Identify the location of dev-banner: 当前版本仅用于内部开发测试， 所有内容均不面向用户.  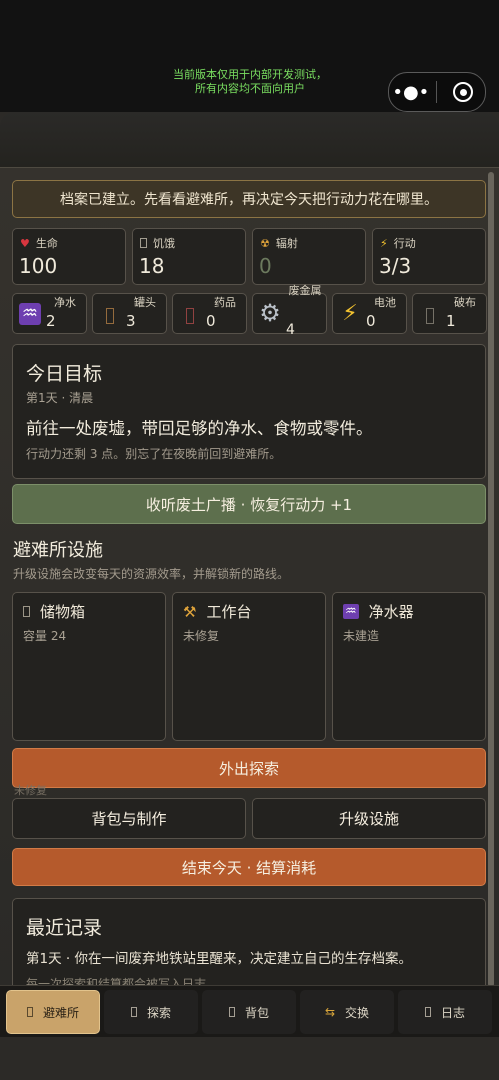
(250, 82).